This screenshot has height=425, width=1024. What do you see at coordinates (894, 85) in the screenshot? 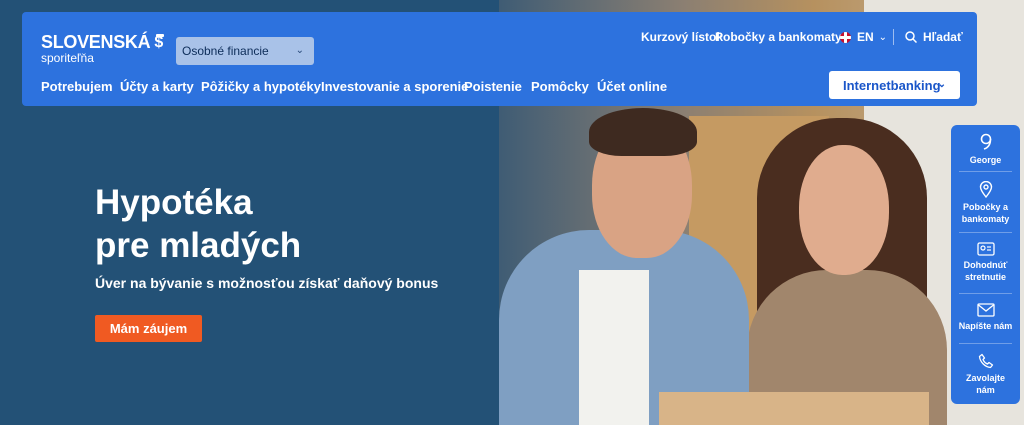
I see `internetbanking-button: Internetbanking ⌄` at bounding box center [894, 85].